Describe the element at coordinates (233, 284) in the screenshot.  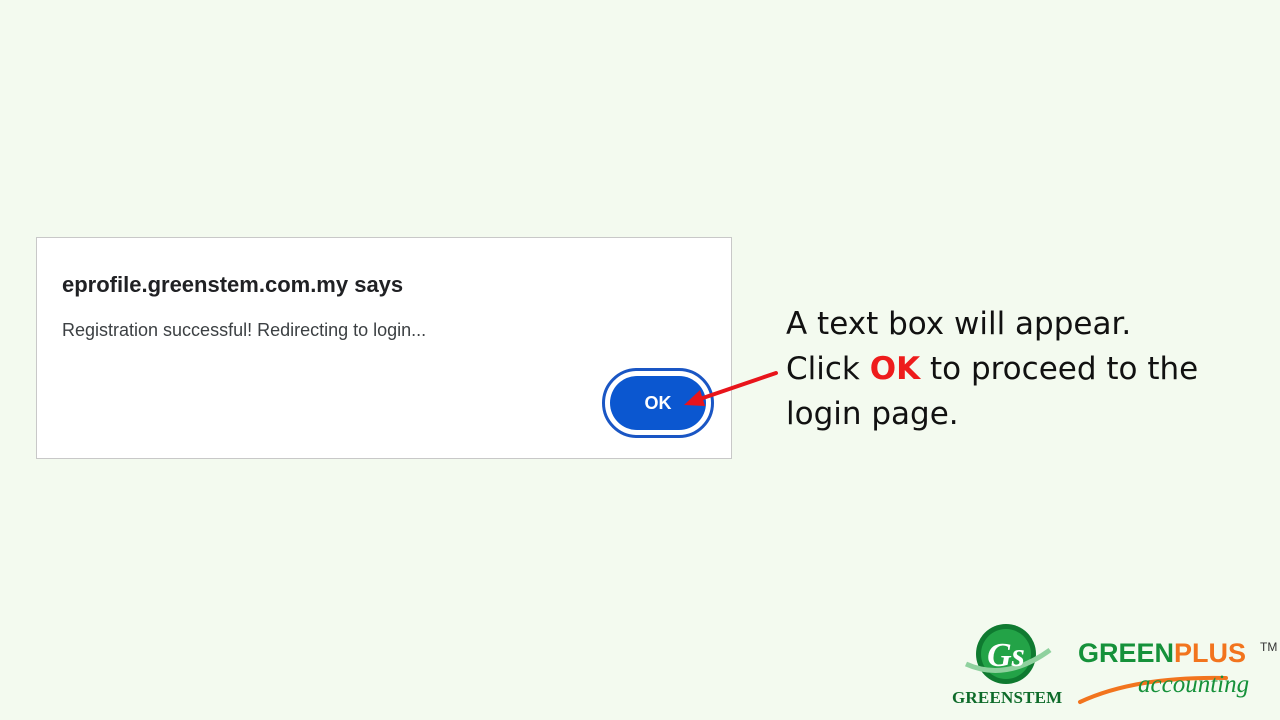
I see `dialog-title: eprofile.greenstem.com.my says` at that location.